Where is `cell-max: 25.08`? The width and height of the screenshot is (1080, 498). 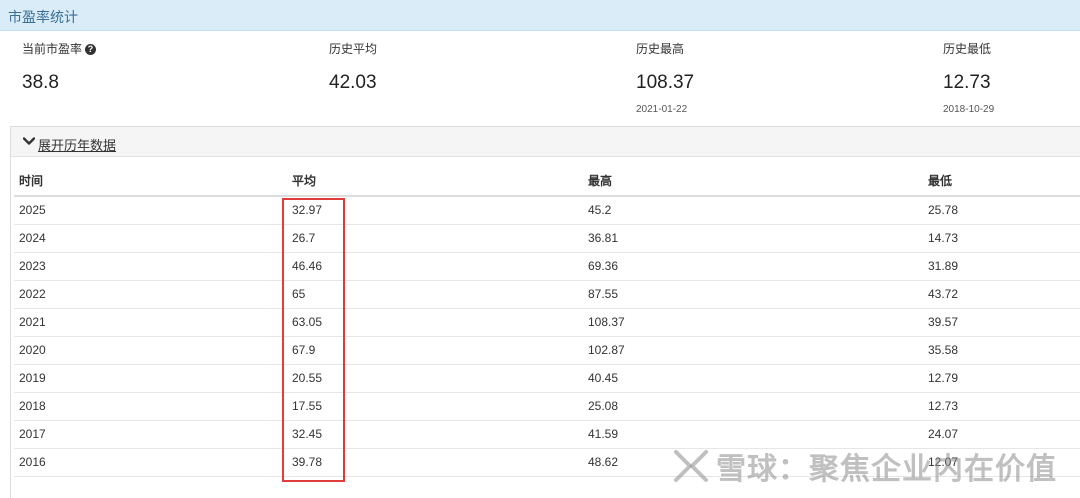
cell-max: 25.08 is located at coordinates (753, 406).